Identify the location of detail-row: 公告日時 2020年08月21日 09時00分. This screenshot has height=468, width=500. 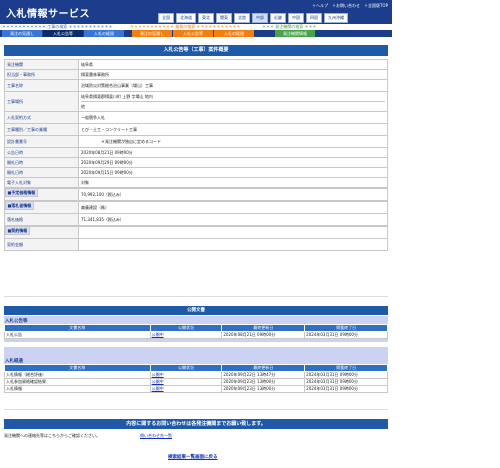
(196, 152).